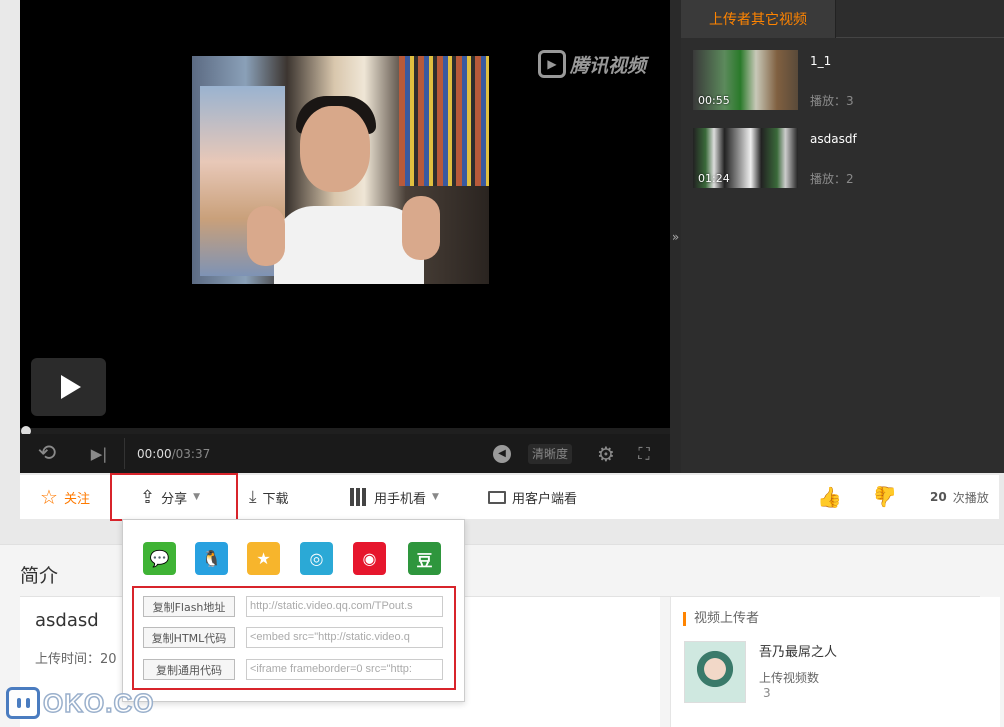  What do you see at coordinates (253, 497) in the screenshot?
I see `download-icon: ⤓` at bounding box center [253, 497].